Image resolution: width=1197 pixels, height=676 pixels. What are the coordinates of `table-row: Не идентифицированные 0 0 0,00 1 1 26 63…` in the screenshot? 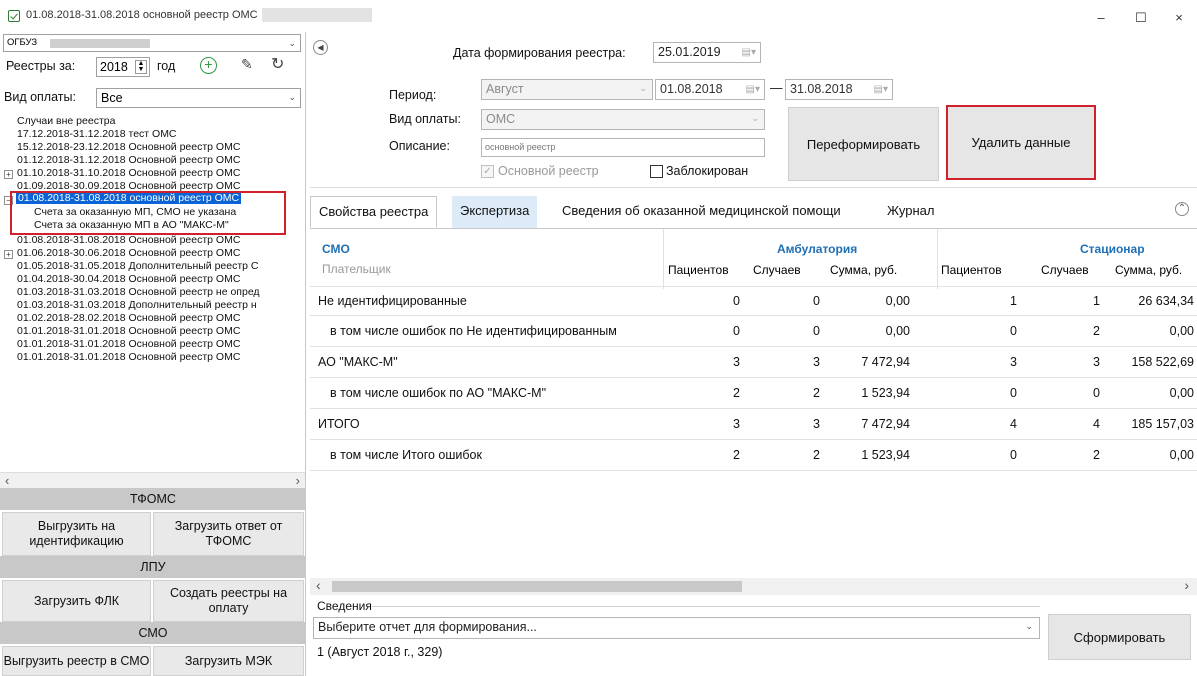 It's located at (753, 301).